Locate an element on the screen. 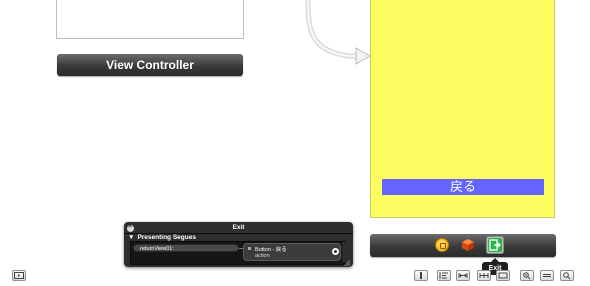  toggle-icon is located at coordinates (421, 275).